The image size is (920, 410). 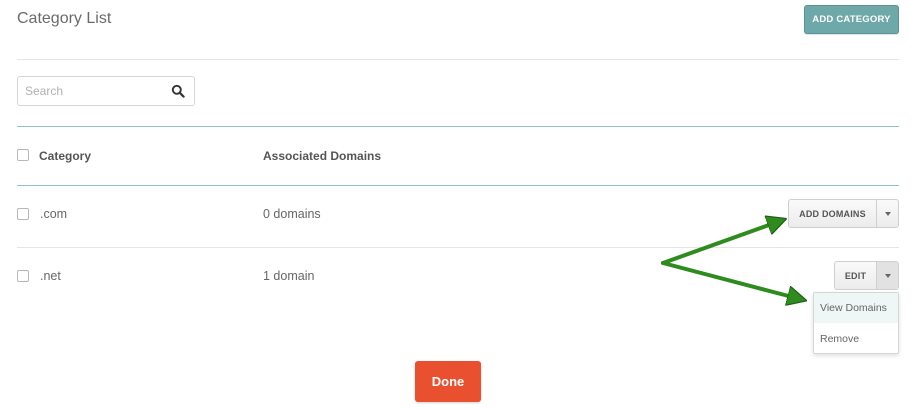 I want to click on header-divider, so click(x=458, y=59).